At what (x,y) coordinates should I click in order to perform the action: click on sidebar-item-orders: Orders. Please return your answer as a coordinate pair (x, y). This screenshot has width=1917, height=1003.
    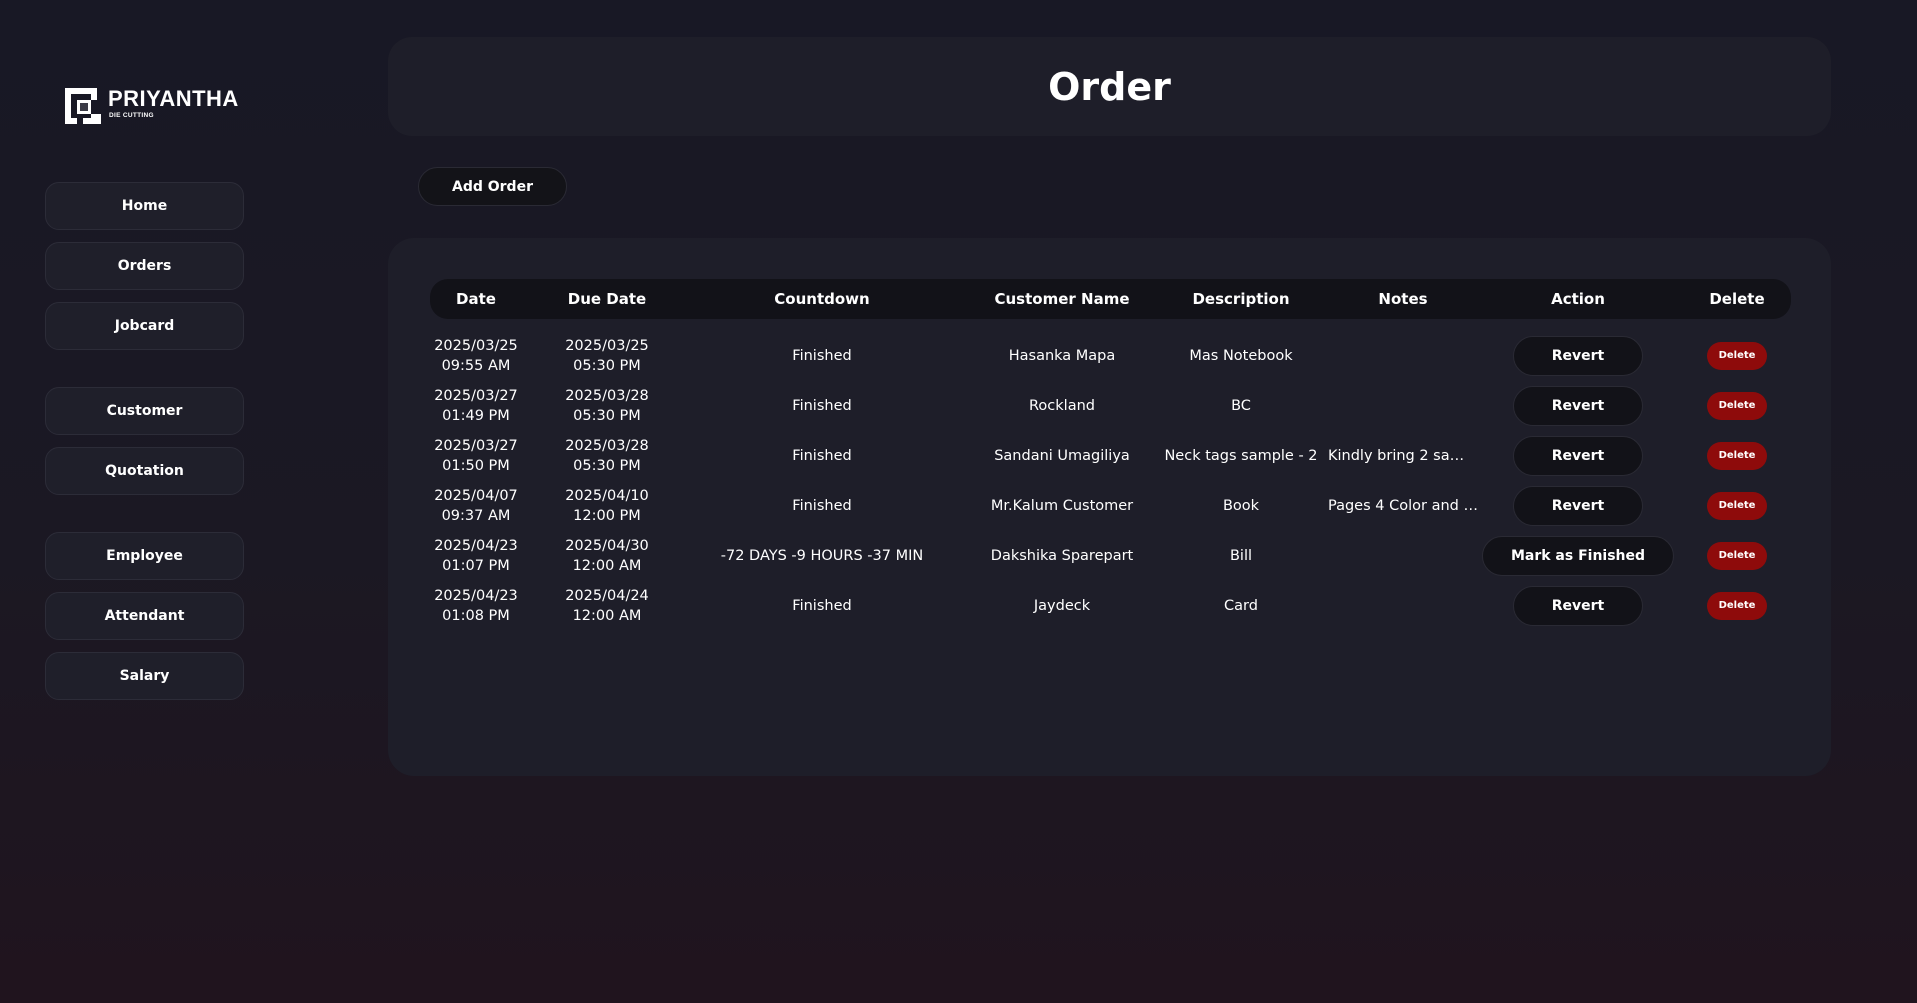
    Looking at the image, I should click on (144, 266).